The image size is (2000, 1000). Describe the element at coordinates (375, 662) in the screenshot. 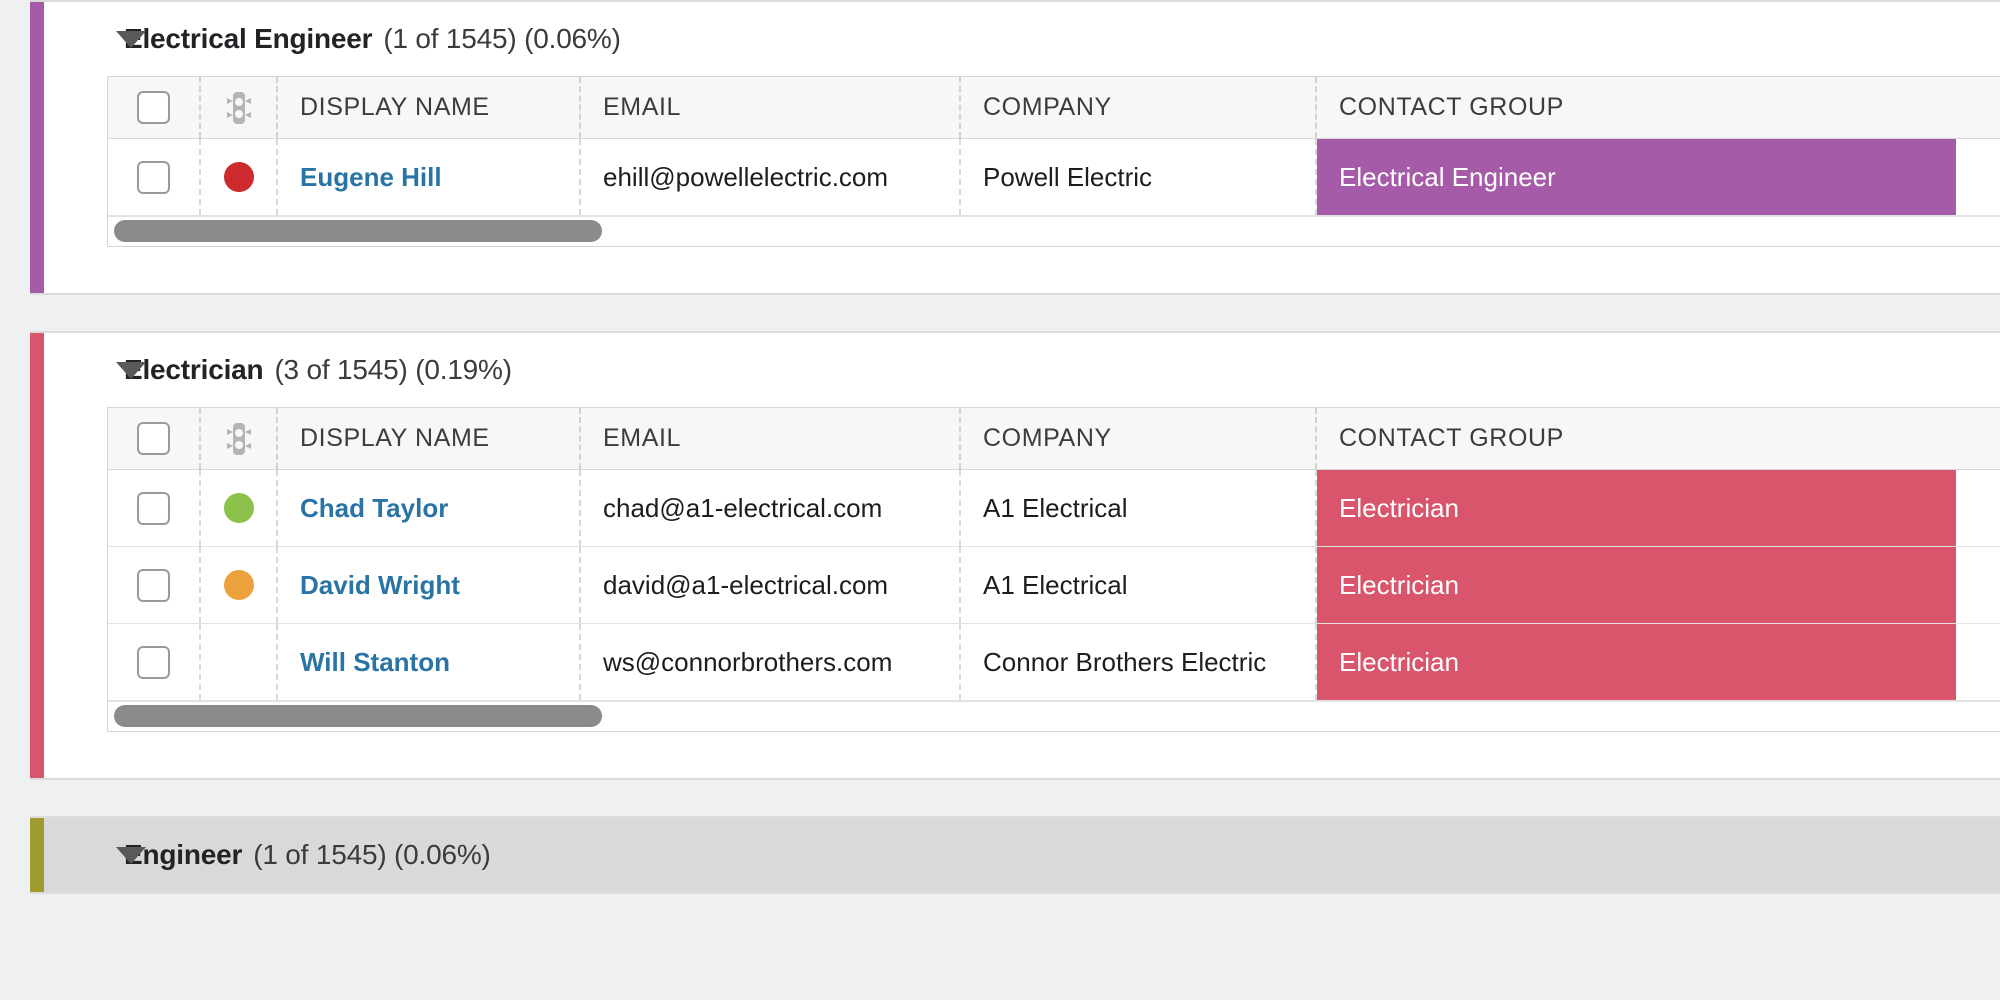

I see `contact-name-link: Will Stanton` at that location.